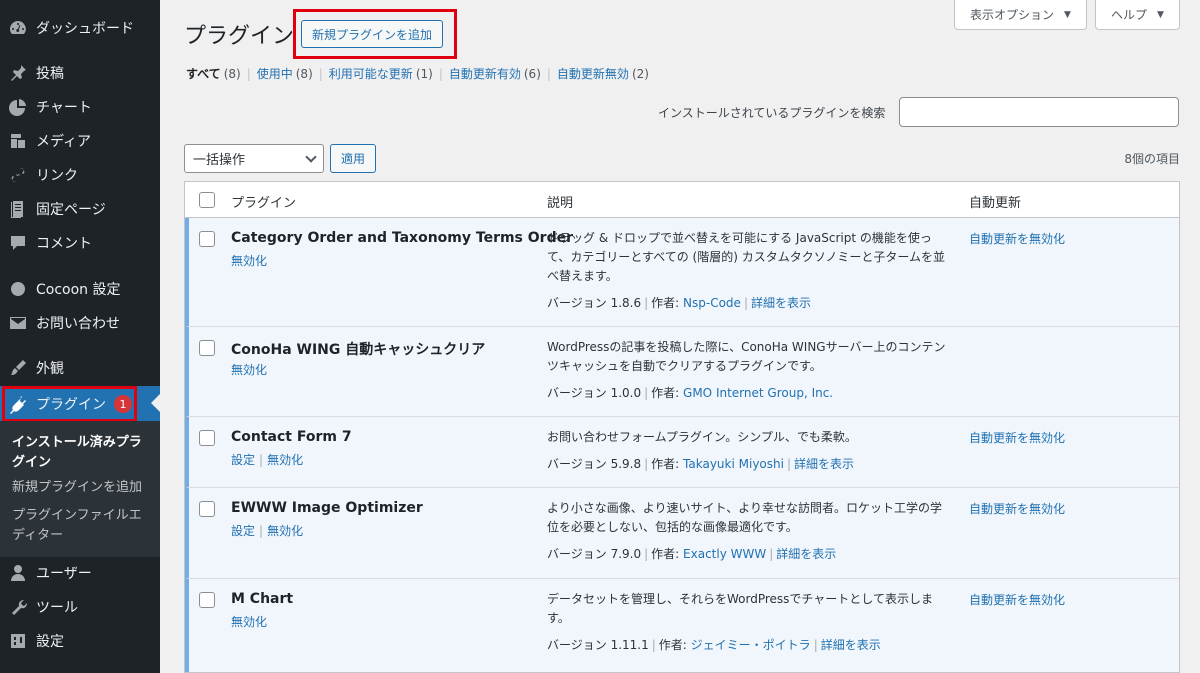 The width and height of the screenshot is (1200, 673). Describe the element at coordinates (18, 243) in the screenshot. I see `comment-icon` at that location.